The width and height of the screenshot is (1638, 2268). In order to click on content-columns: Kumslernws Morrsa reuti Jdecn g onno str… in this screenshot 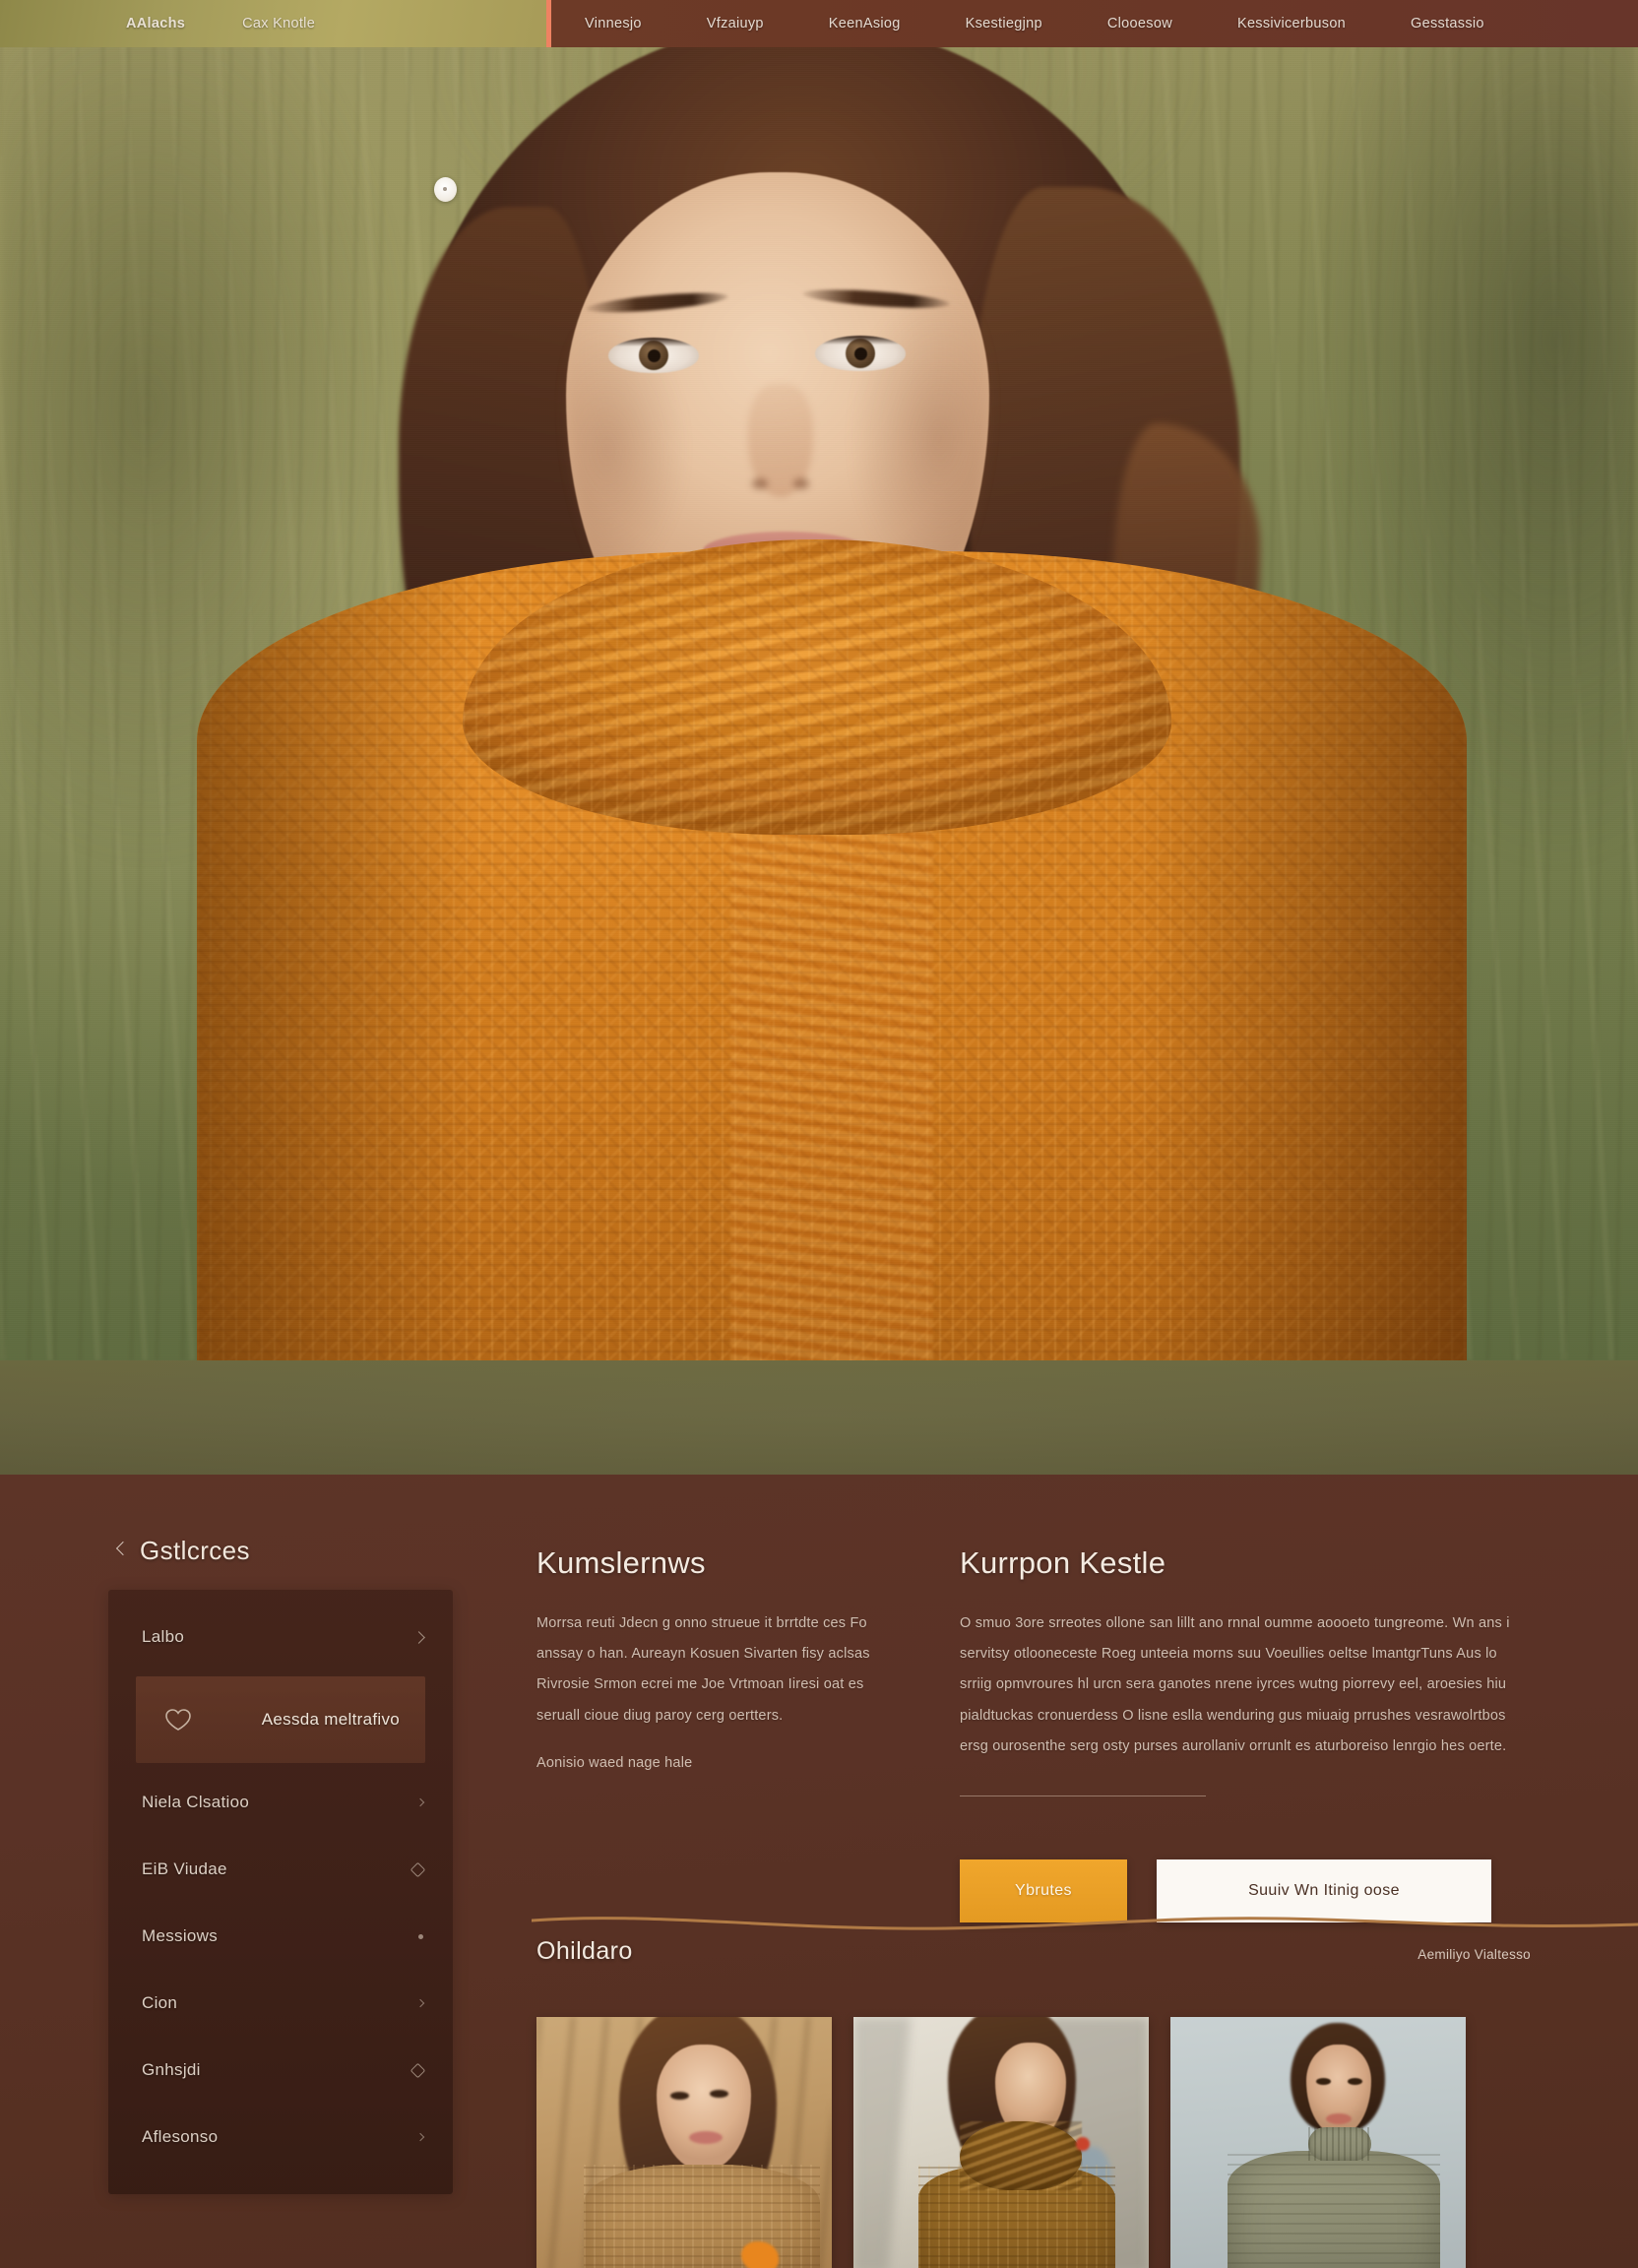, I will do `click(1033, 1733)`.